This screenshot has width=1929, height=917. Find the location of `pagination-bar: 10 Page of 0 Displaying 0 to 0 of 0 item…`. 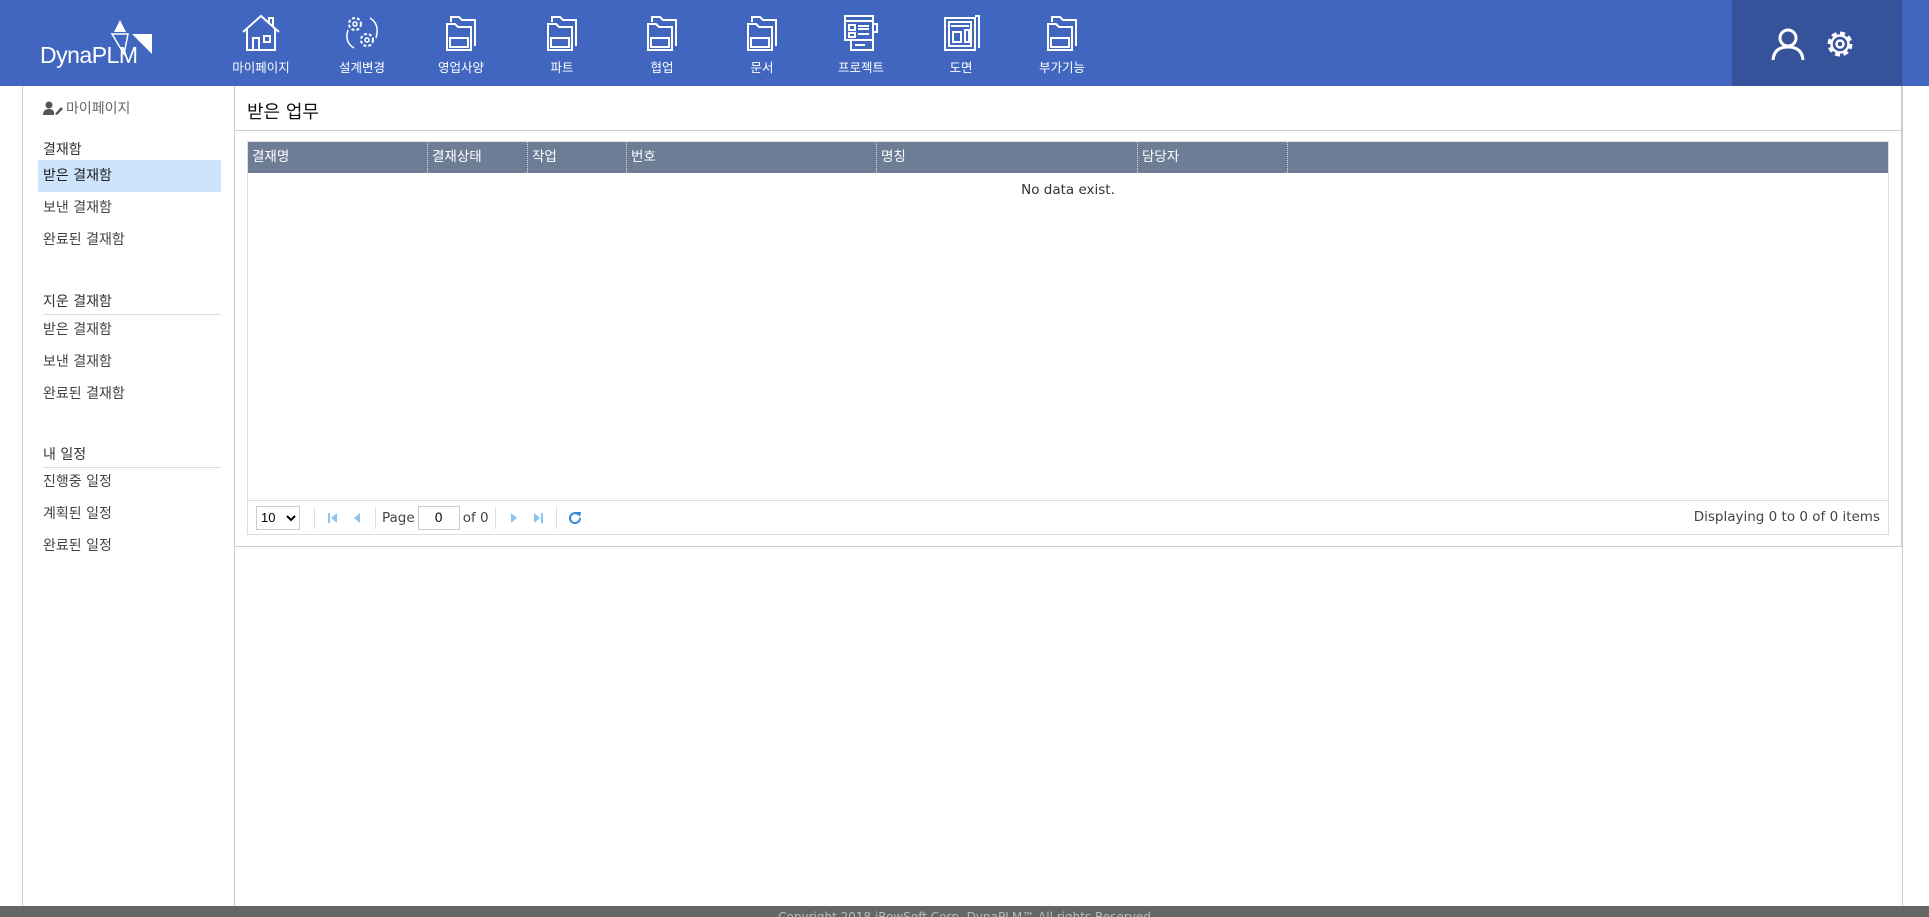

pagination-bar: 10 Page of 0 Displaying 0 to 0 of 0 item… is located at coordinates (1068, 517).